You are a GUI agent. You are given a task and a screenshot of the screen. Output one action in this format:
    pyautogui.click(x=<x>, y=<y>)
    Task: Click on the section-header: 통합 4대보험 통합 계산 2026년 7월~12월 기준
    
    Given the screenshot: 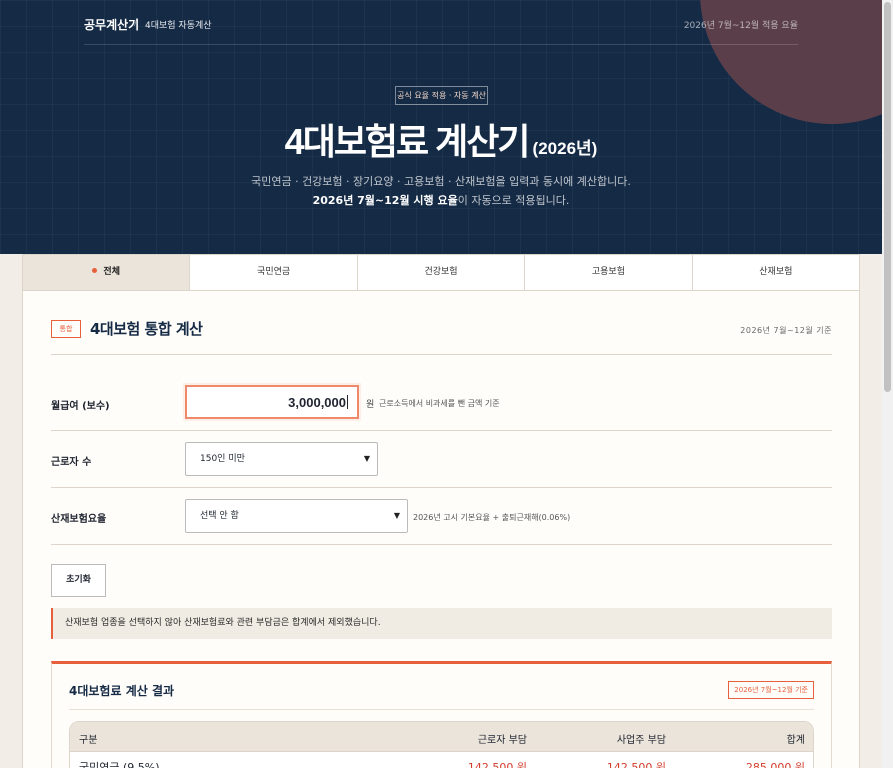 What is the action you would take?
    pyautogui.click(x=441, y=337)
    